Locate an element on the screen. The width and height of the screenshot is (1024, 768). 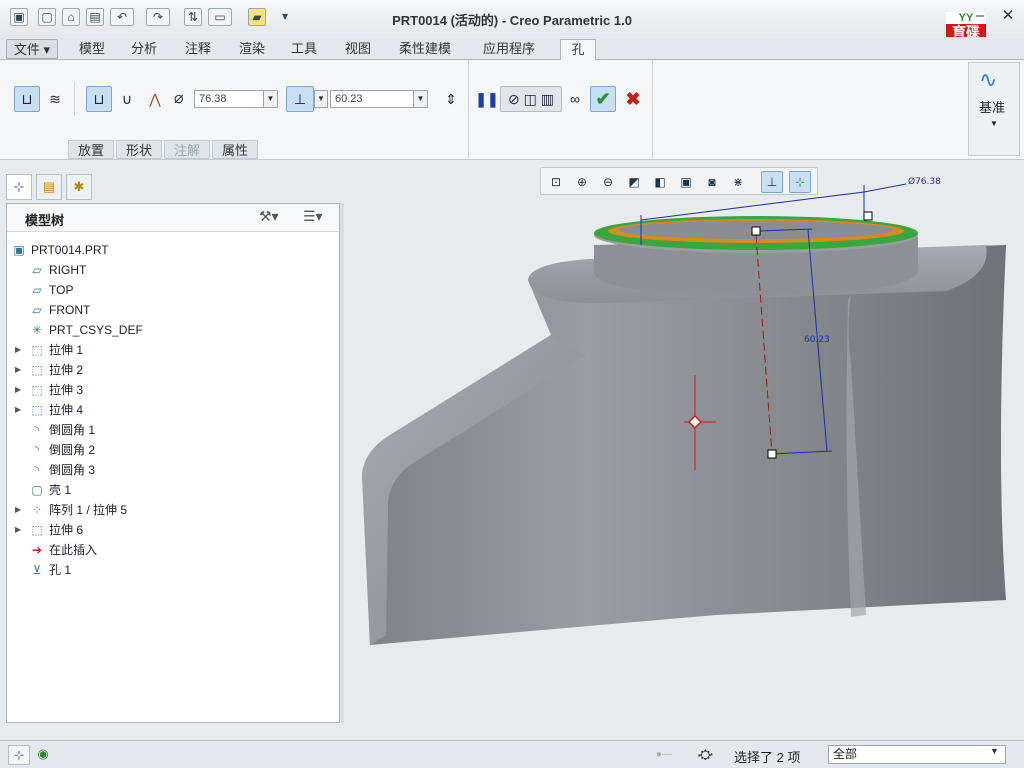
folder-browser-tab-icon: ▤ is located at coordinates (49, 187).